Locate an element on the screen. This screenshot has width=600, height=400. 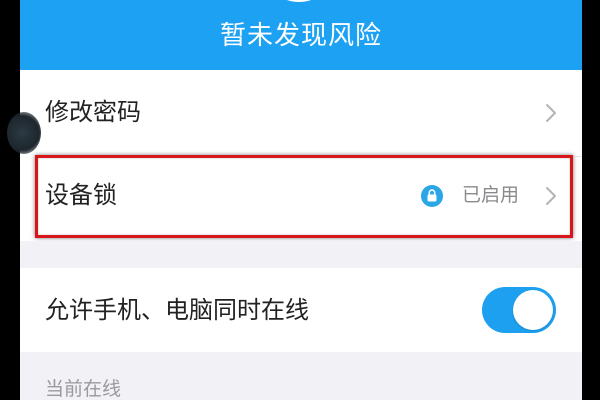
lock-icon is located at coordinates (432, 196).